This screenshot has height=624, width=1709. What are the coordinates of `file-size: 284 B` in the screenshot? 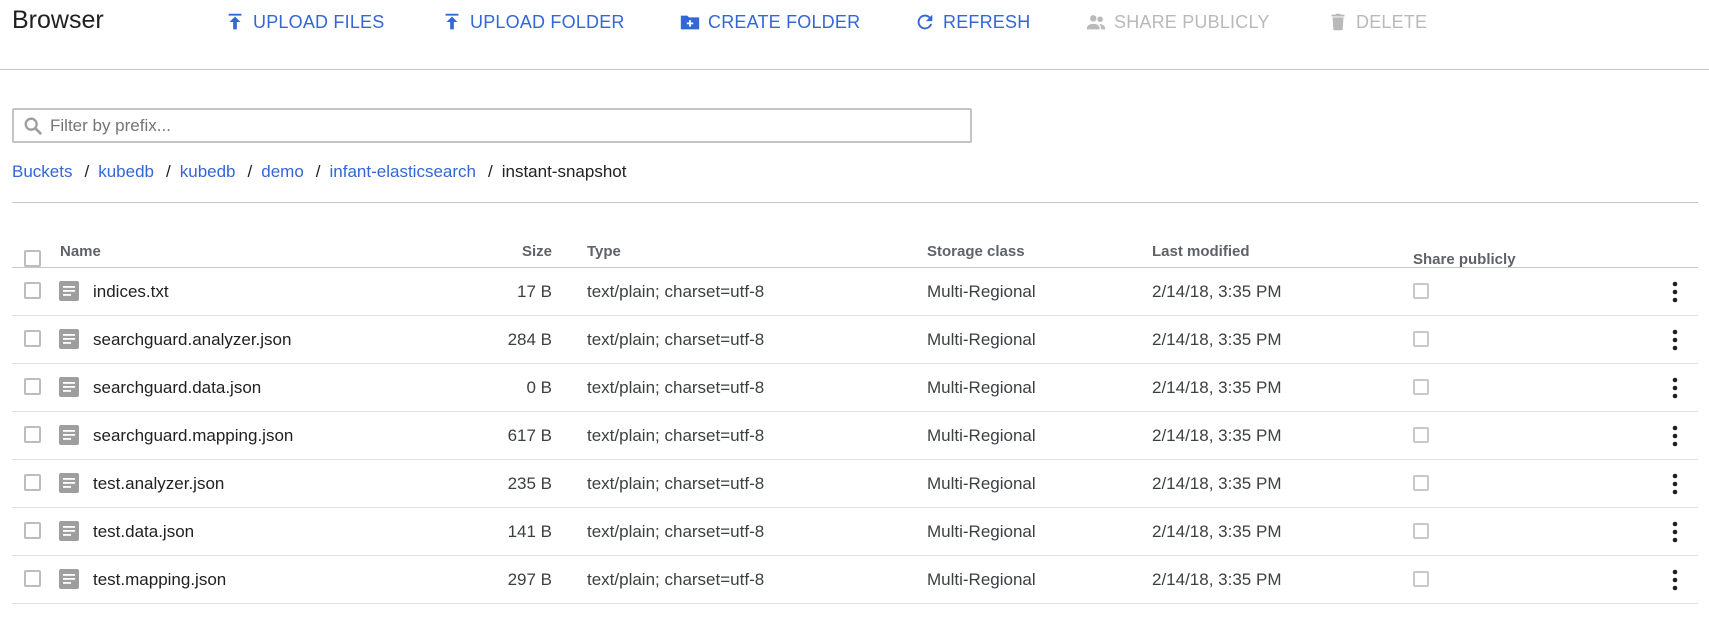 It's located at (529, 339).